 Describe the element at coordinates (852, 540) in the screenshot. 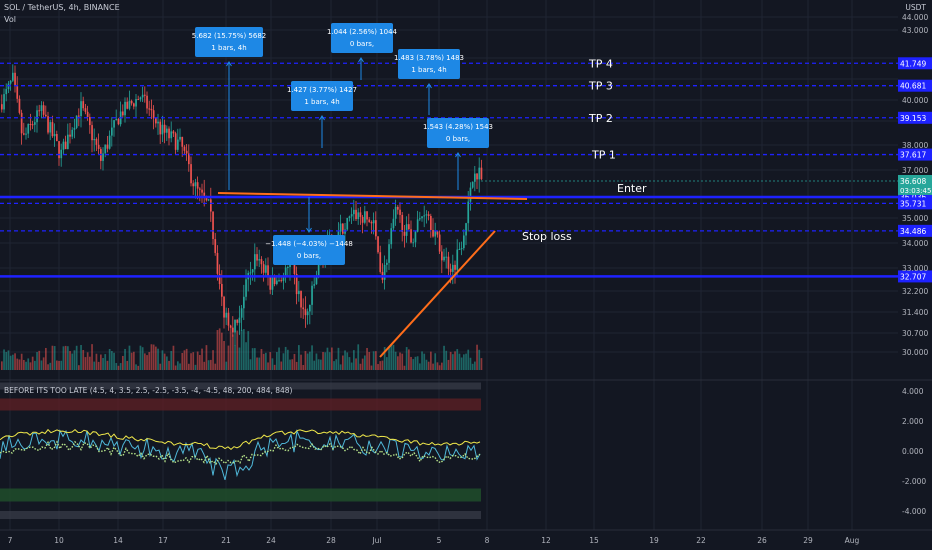

I see `time-tick-label: Aug` at that location.